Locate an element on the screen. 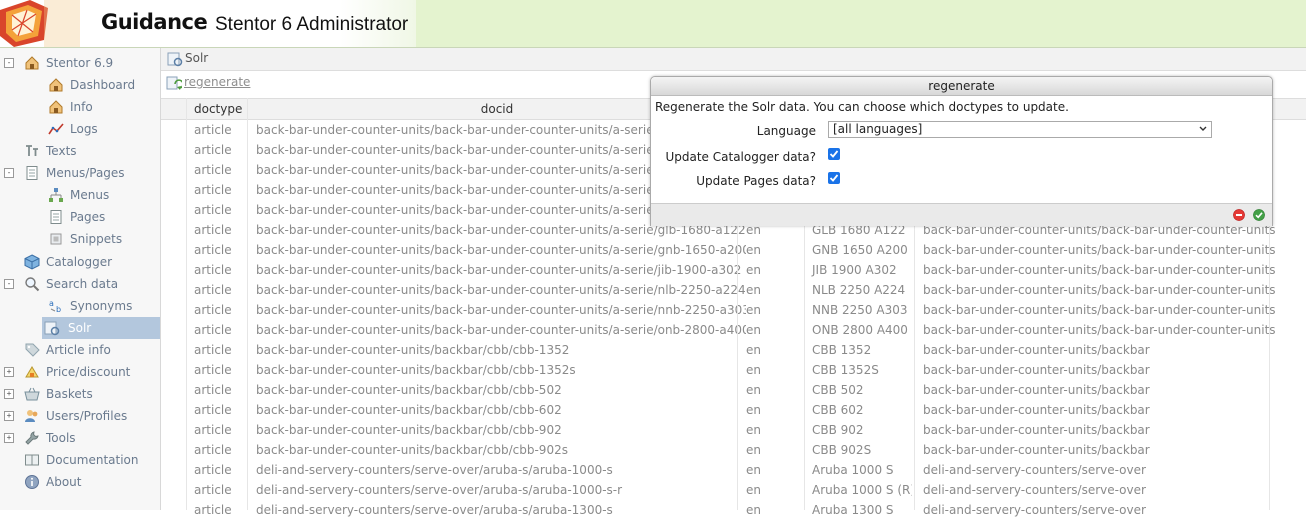 Image resolution: width=1306 pixels, height=520 pixels. basket-icon is located at coordinates (32, 394).